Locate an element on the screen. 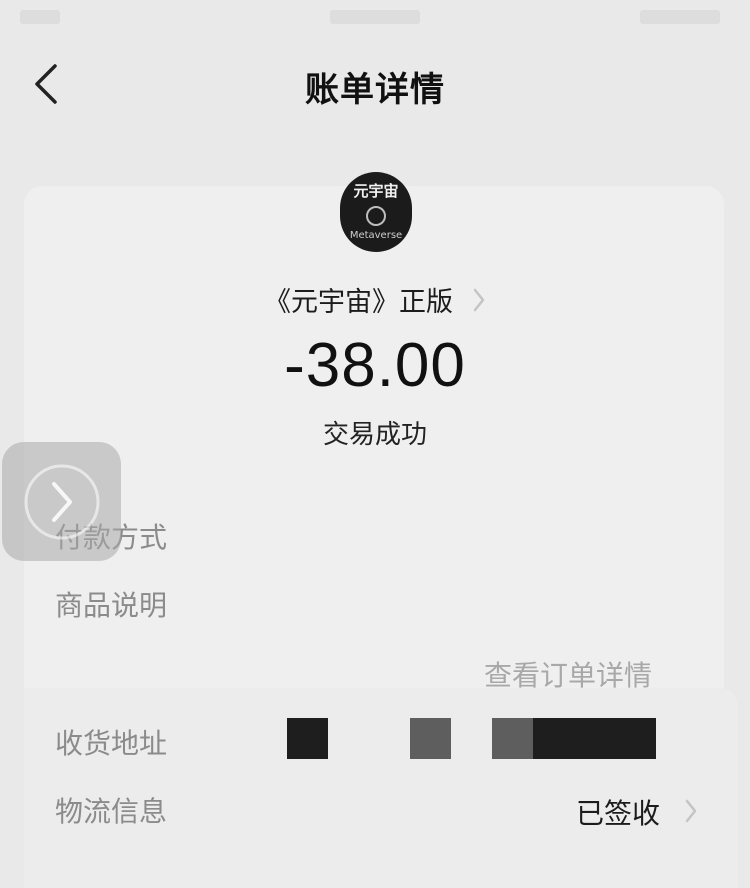 The image size is (750, 888). page-title: 账单详情 is located at coordinates (375, 90).